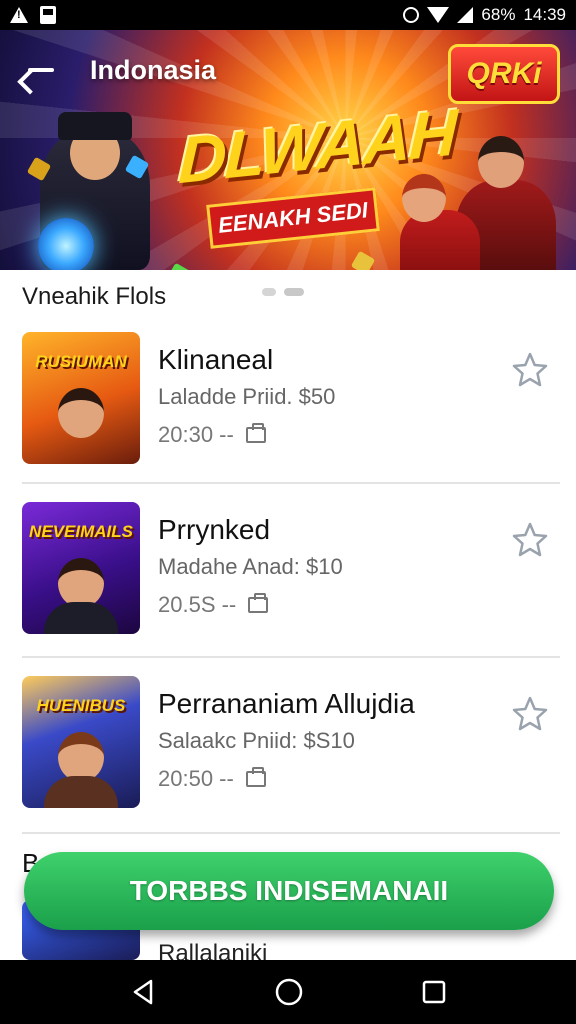  Describe the element at coordinates (247, 396) in the screenshot. I see `item-price: Laladde Priid. $50` at that location.